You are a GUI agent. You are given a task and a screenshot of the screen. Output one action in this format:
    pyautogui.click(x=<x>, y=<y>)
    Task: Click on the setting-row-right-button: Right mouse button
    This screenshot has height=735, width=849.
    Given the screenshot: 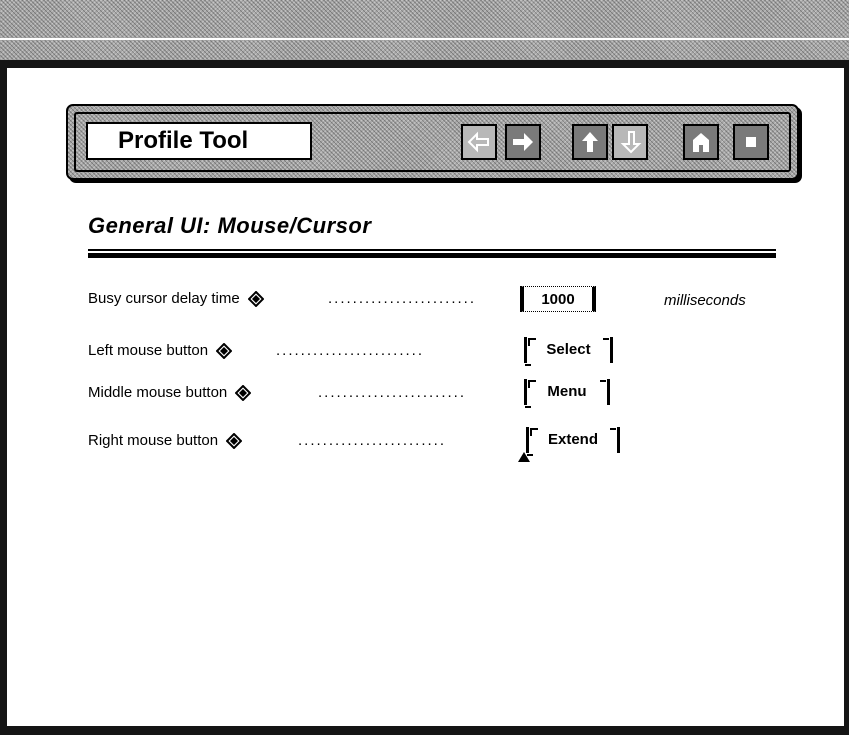 What is the action you would take?
    pyautogui.click(x=165, y=441)
    